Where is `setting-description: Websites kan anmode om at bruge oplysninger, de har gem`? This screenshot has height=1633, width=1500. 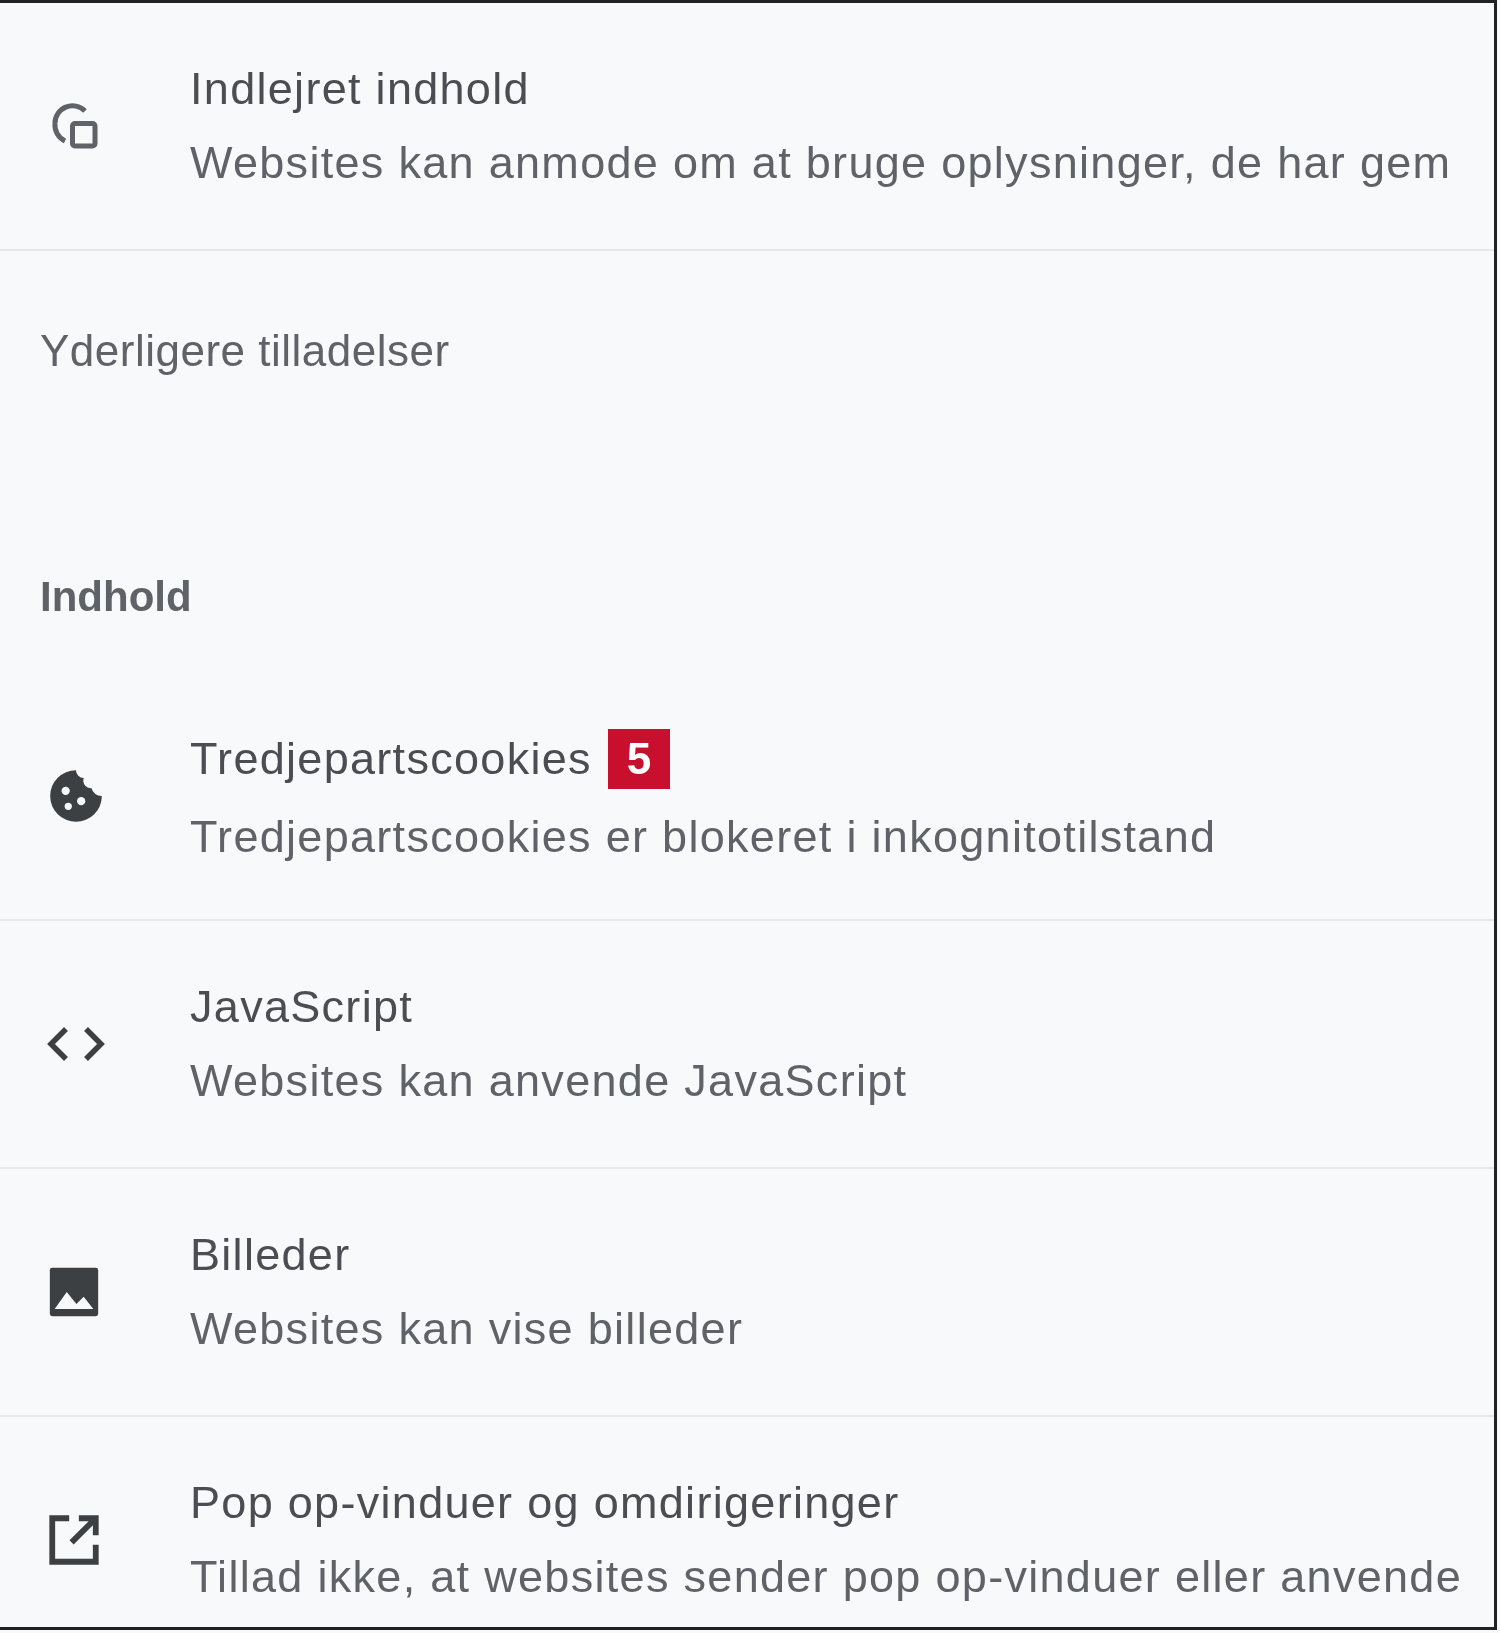
setting-description: Websites kan anmode om at bruge oplysninger, de har gem is located at coordinates (821, 163).